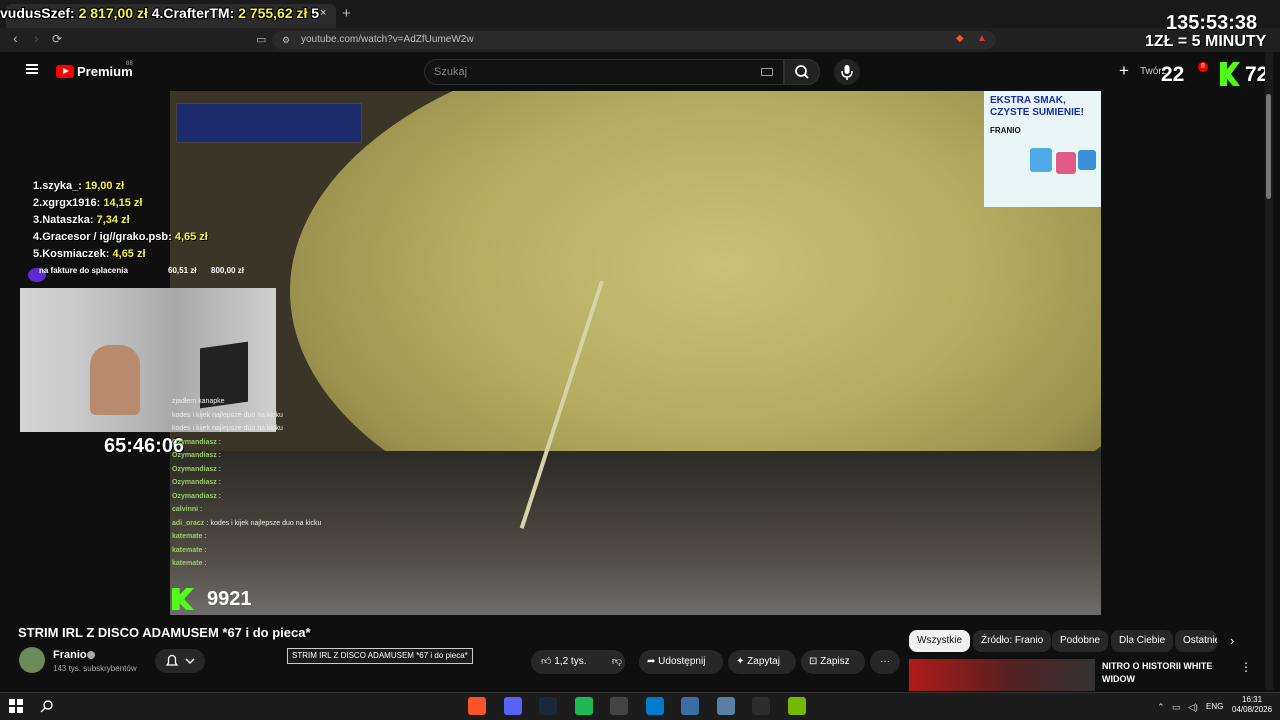  Describe the element at coordinates (198, 401) in the screenshot. I see `chat-text: zjadłem kanapke` at that location.